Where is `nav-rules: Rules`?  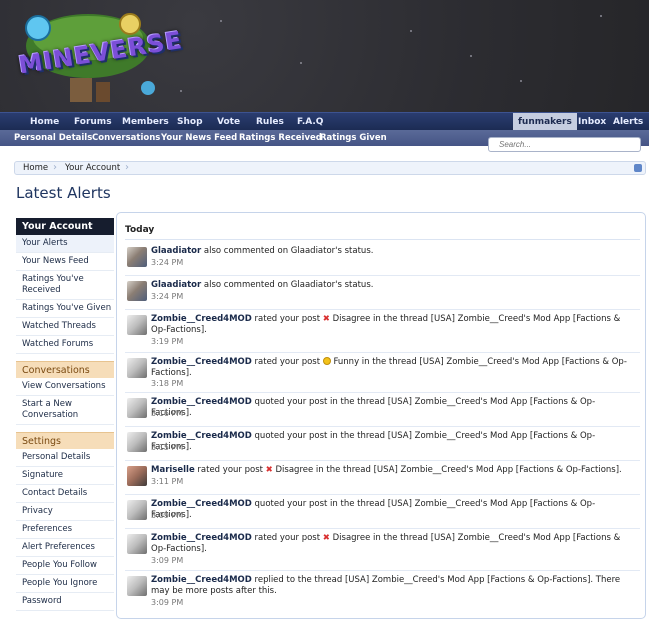
nav-rules: Rules is located at coordinates (270, 122).